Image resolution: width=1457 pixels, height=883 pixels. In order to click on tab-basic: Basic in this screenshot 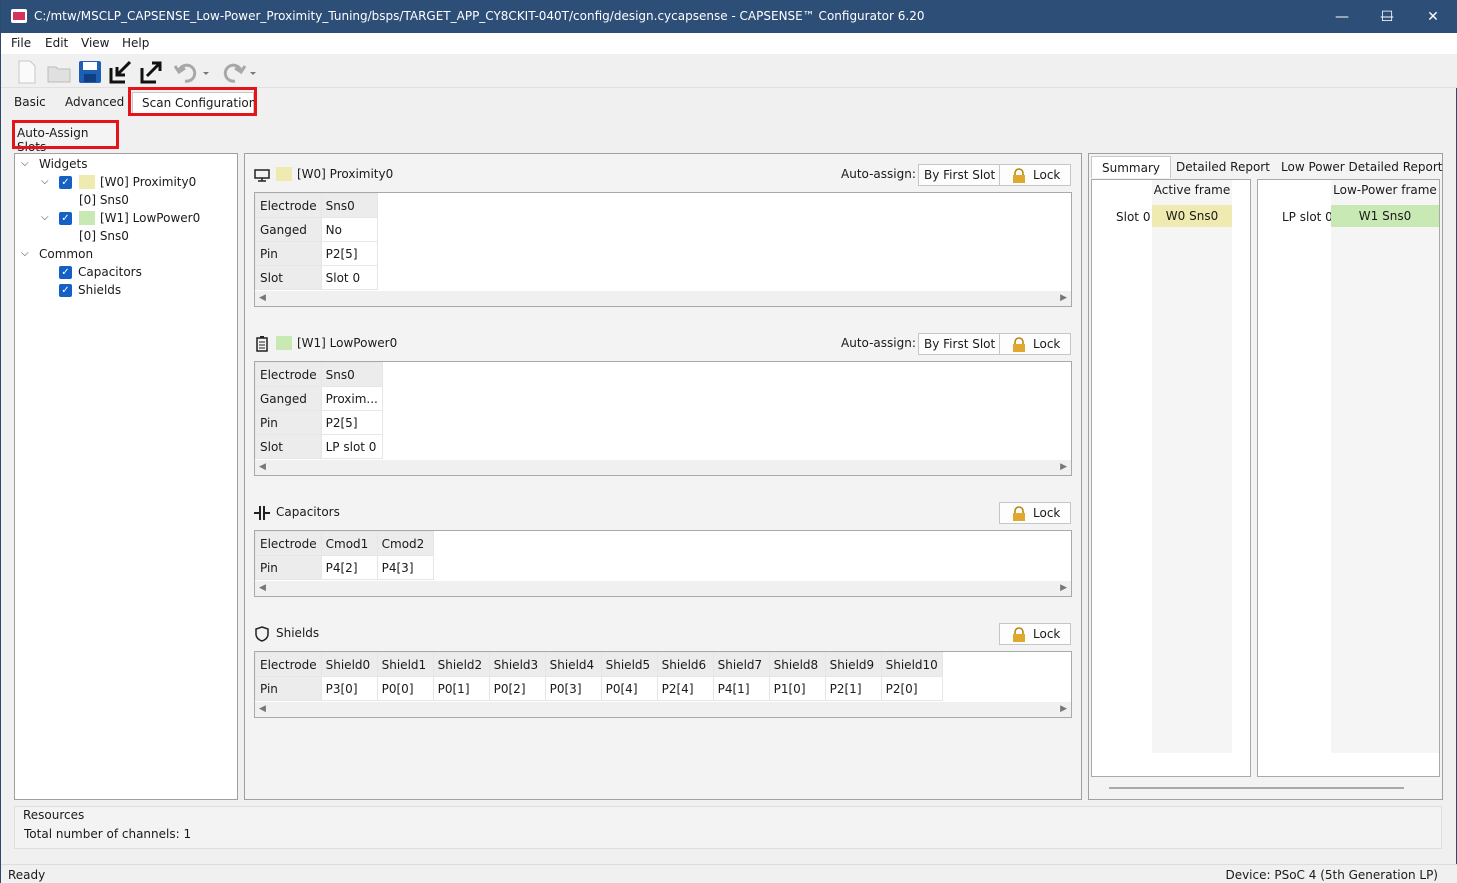, I will do `click(30, 103)`.